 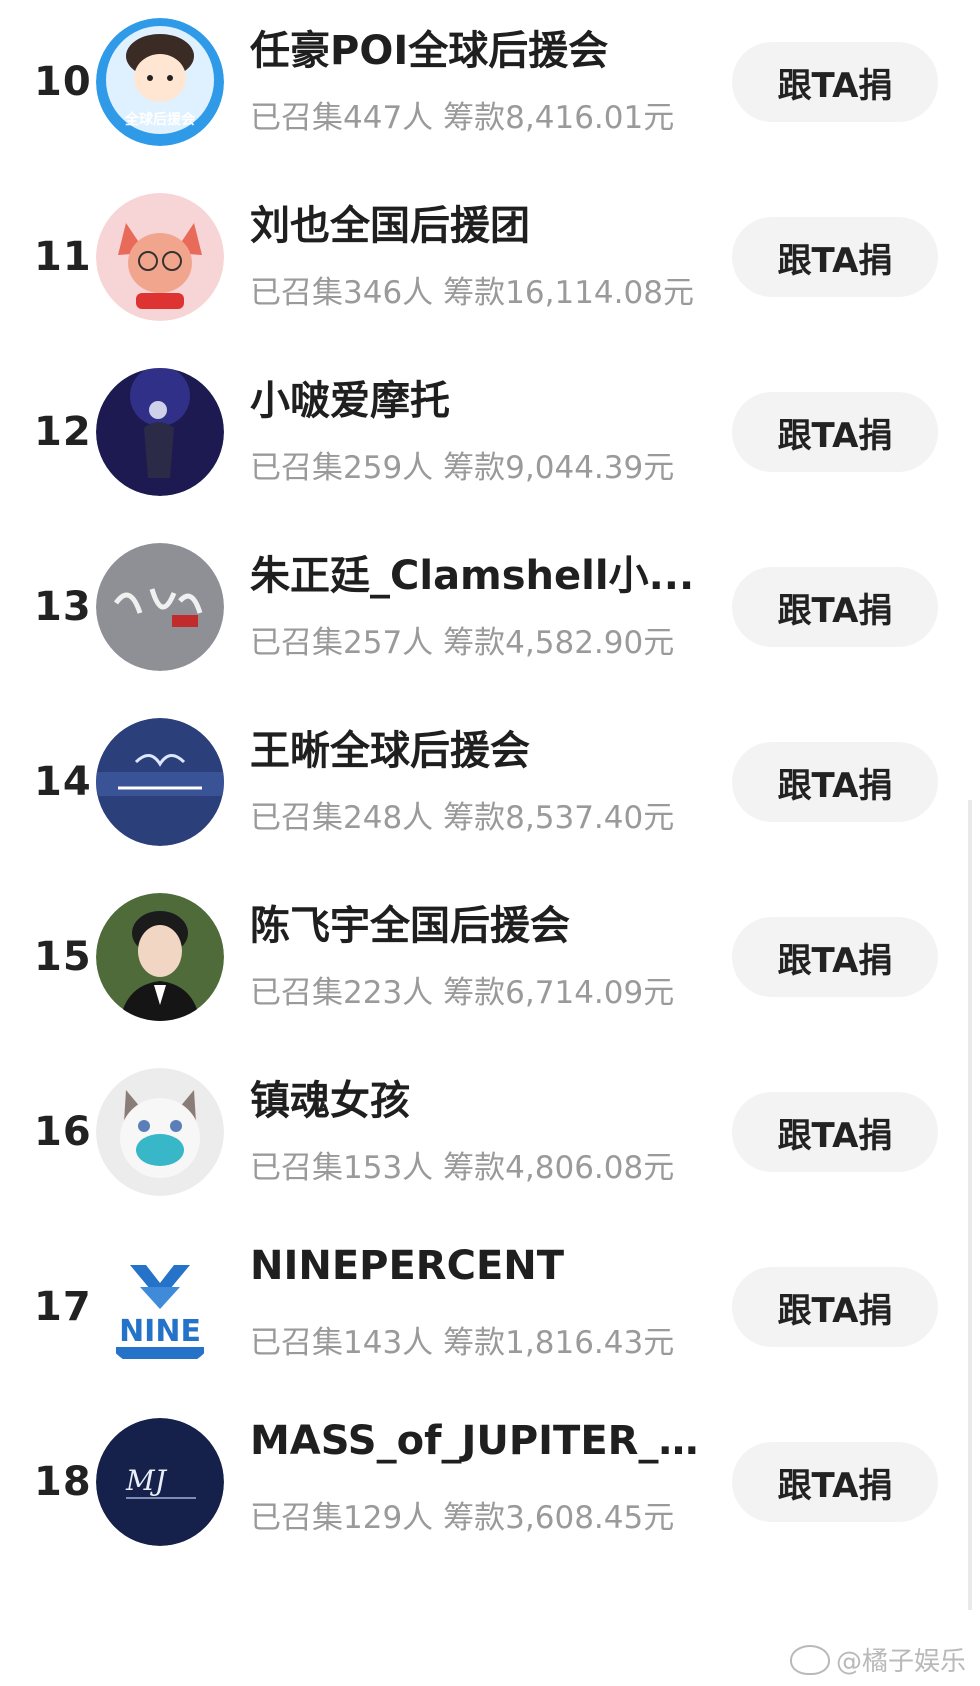 What do you see at coordinates (160, 257) in the screenshot?
I see `cartoon-fox-avatar` at bounding box center [160, 257].